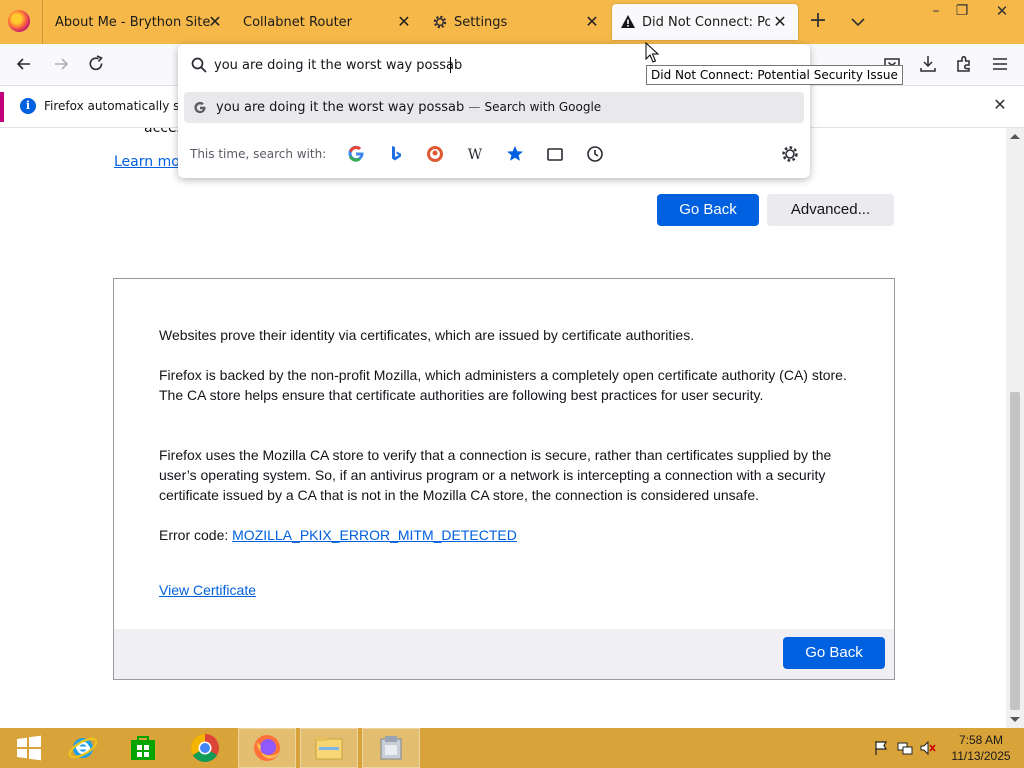 The height and width of the screenshot is (768, 1024). What do you see at coordinates (517, 22) in the screenshot?
I see `tab-settings: Settings ✕` at bounding box center [517, 22].